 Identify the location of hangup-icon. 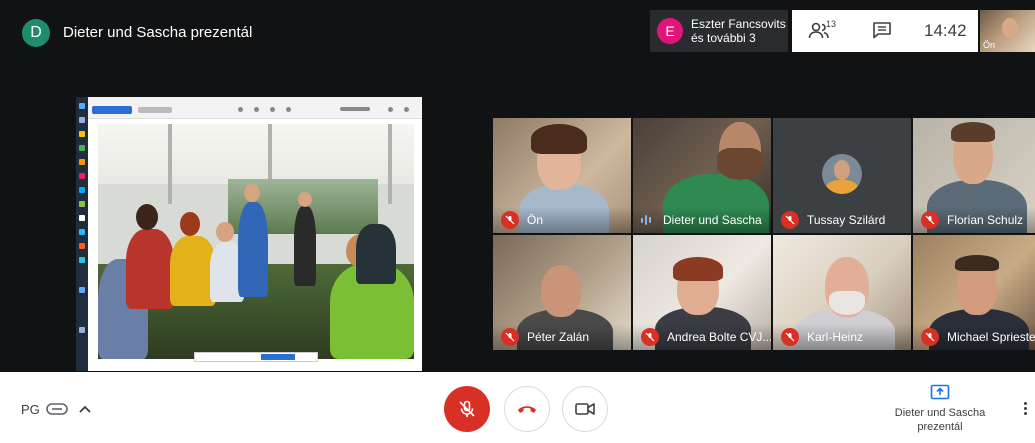
(527, 409).